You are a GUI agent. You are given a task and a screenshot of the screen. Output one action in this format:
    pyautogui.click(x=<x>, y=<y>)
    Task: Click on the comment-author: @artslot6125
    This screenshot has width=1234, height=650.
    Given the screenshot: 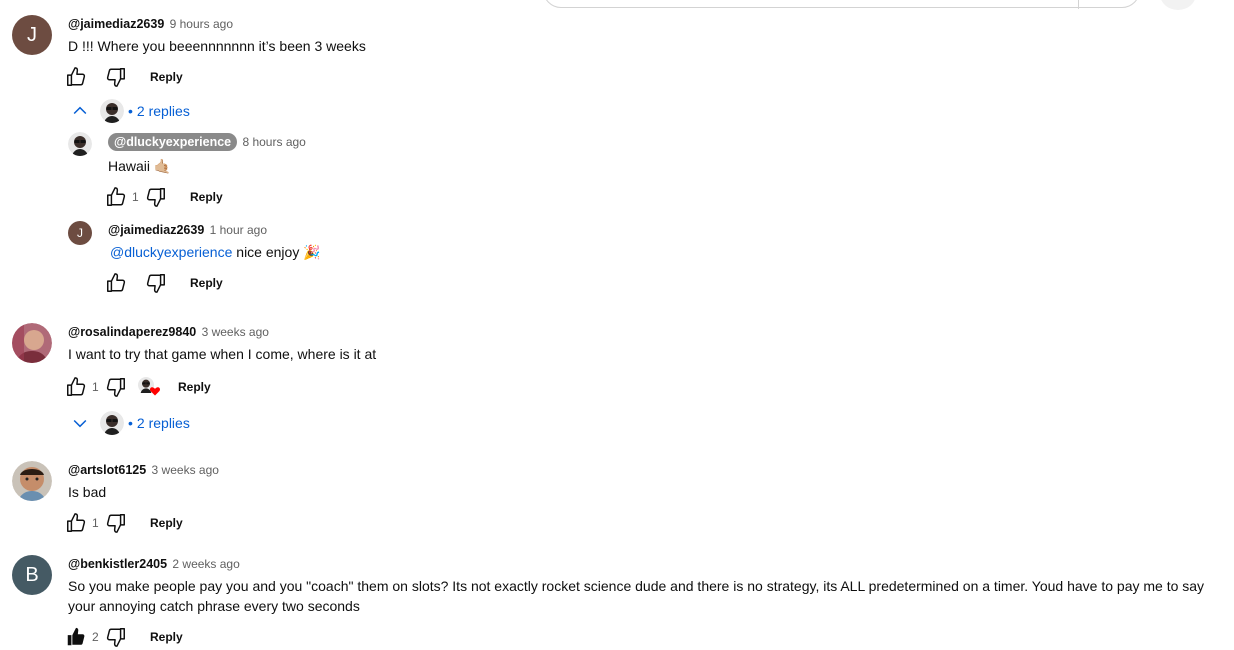 What is the action you would take?
    pyautogui.click(x=107, y=470)
    